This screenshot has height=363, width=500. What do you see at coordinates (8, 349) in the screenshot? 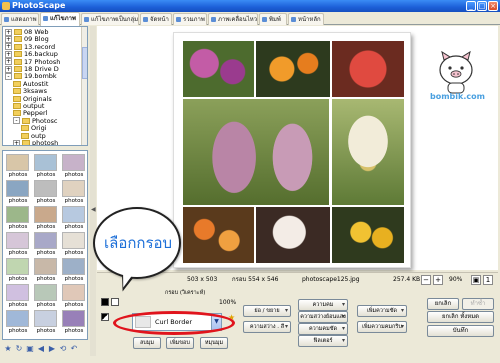
I see `star-icon: ★` at bounding box center [8, 349].